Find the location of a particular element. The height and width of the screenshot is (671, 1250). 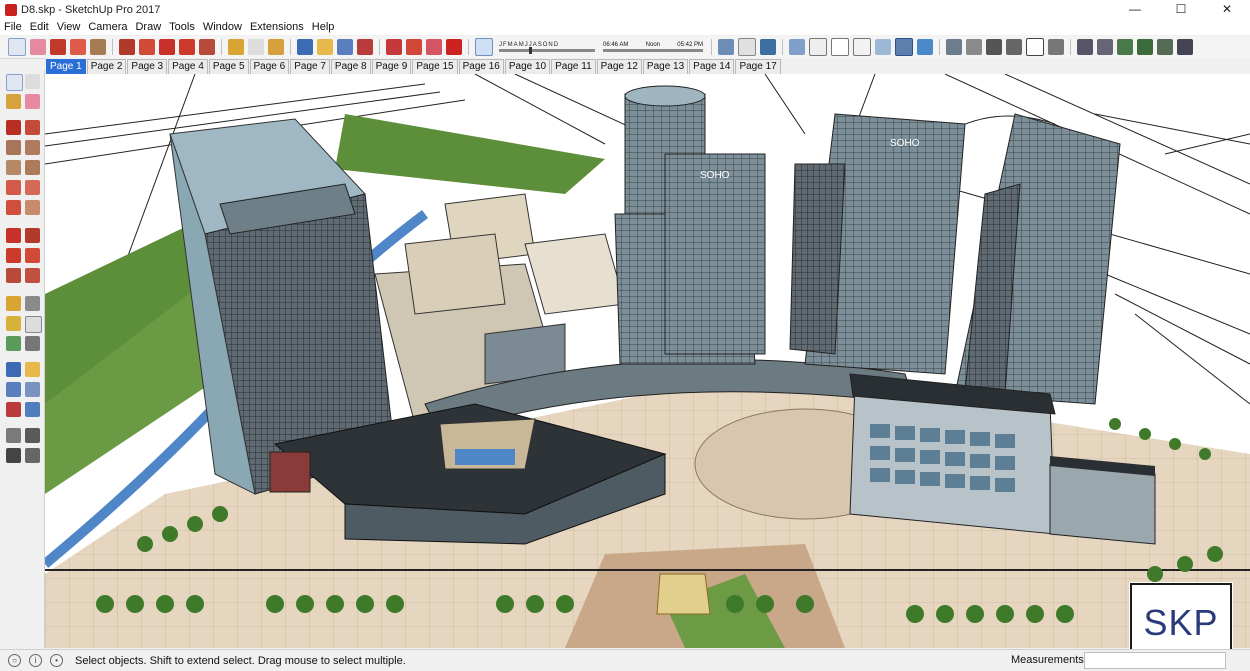

front-view-icon is located at coordinates (994, 47).